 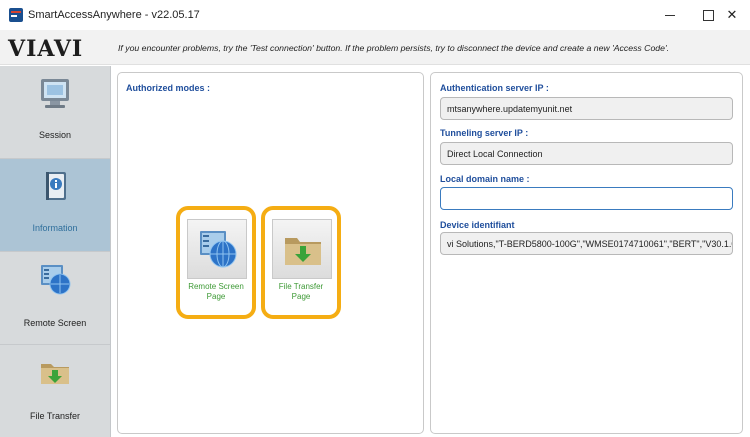 I want to click on title-bar: SmartAccessAnywhere - v22.05.17 ✕, so click(x=375, y=15).